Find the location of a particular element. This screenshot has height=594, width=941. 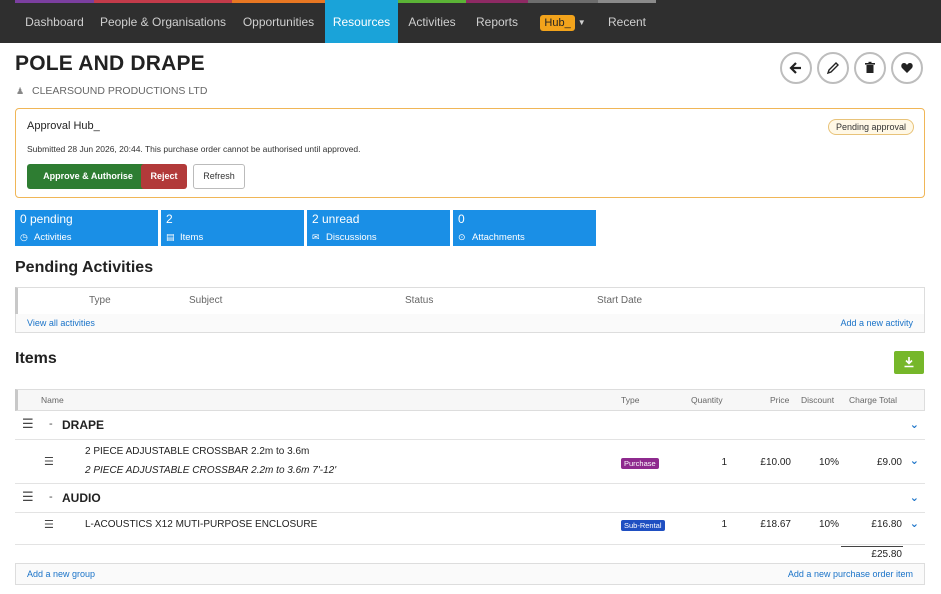

download-icon is located at coordinates (909, 362).